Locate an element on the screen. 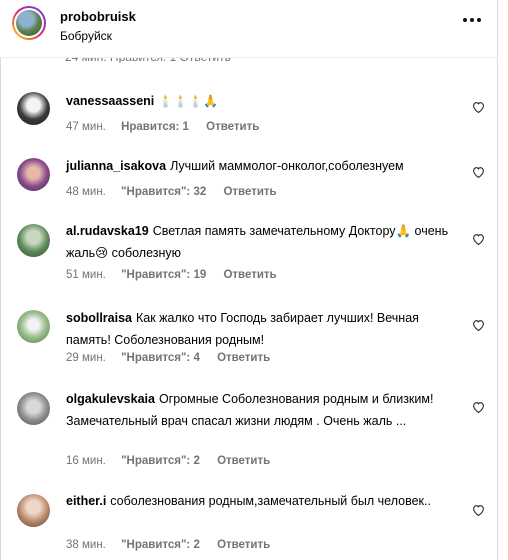 This screenshot has height=560, width=508. comment-username: al.rudavska19 is located at coordinates (107, 231).